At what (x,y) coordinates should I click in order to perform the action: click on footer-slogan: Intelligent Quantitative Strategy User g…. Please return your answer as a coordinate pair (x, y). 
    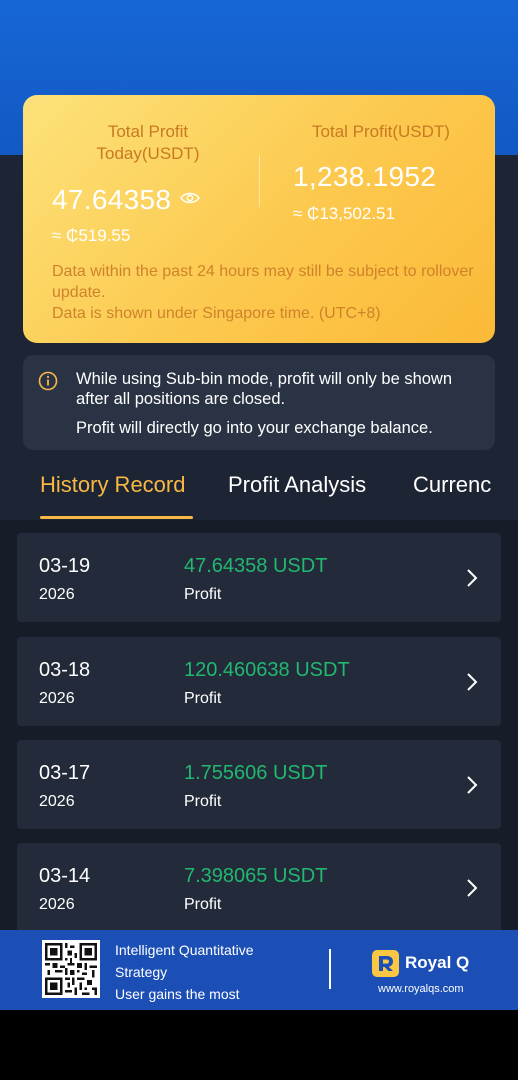
    Looking at the image, I should click on (210, 972).